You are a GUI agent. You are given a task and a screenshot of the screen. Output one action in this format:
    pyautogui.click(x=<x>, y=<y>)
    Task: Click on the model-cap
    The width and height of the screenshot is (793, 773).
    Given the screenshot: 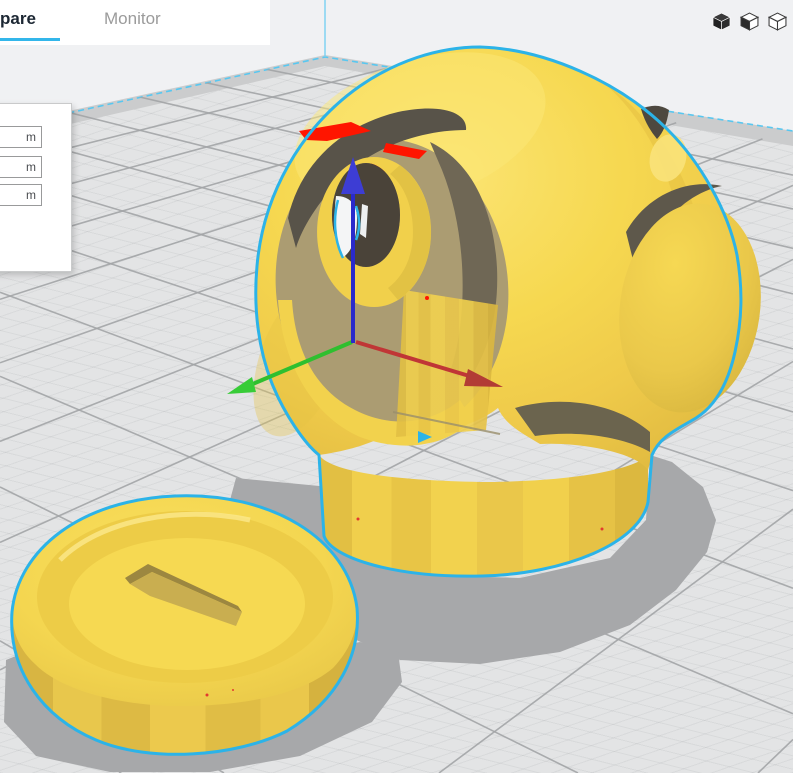 What is the action you would take?
    pyautogui.click(x=184, y=625)
    